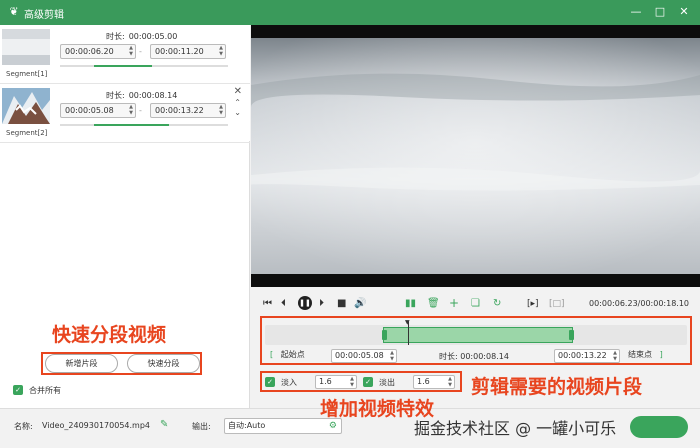  What do you see at coordinates (237, 112) in the screenshot?
I see `chevron-down-icon: ⌄` at bounding box center [237, 112].